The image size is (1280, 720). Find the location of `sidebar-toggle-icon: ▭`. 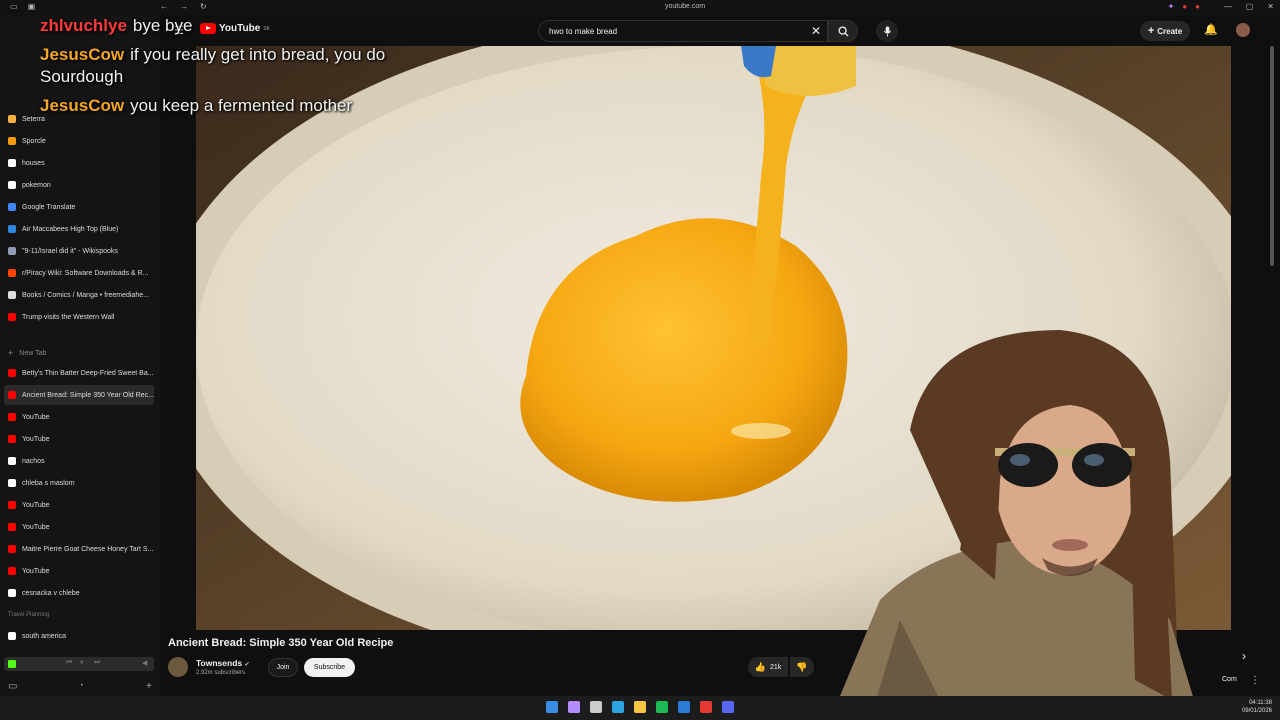

sidebar-toggle-icon: ▭ is located at coordinates (14, 6).